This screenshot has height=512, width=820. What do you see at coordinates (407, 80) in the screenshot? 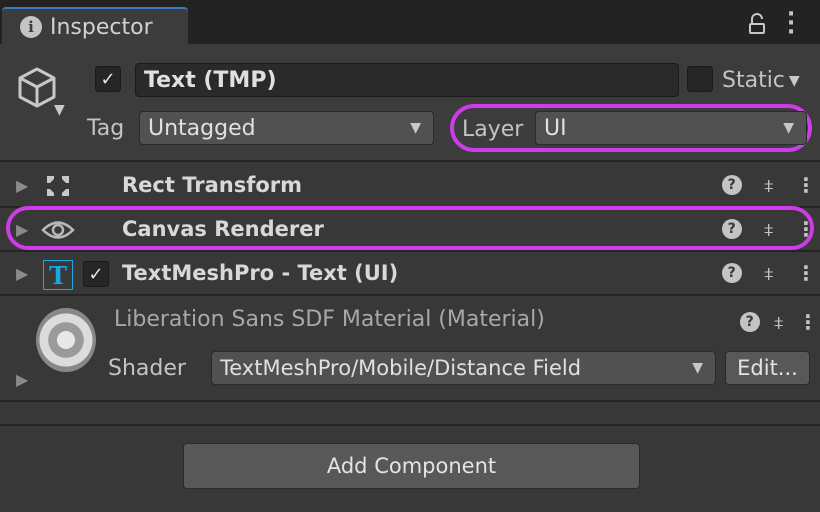
I see `name-field: Text (TMP)` at bounding box center [407, 80].